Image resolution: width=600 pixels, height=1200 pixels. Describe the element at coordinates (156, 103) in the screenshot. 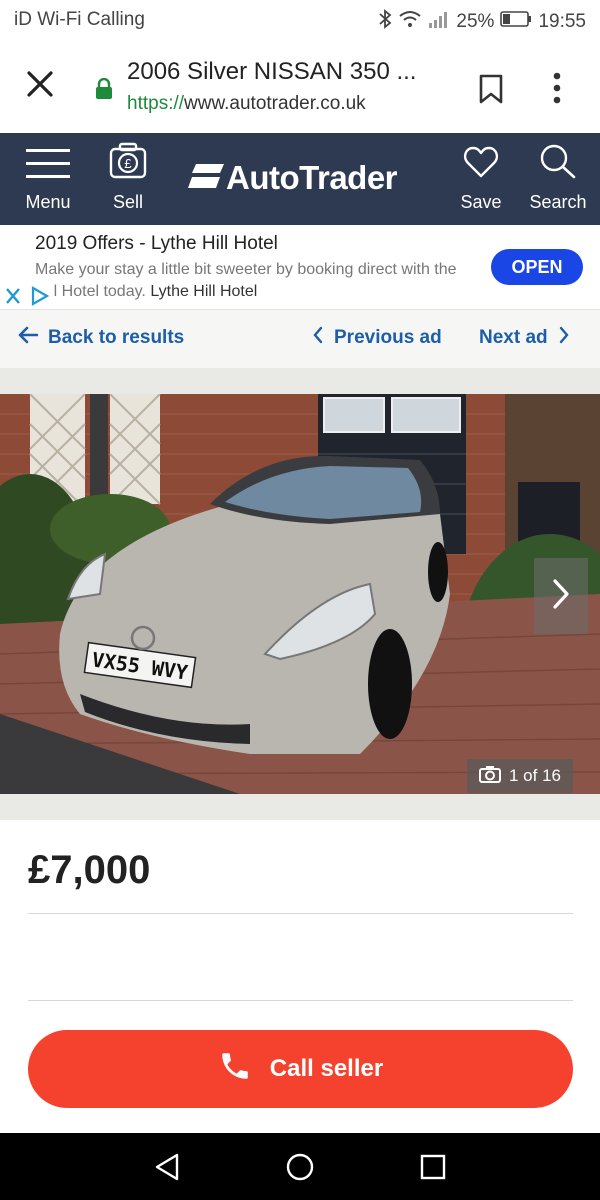

I see `url-scheme: https://` at that location.